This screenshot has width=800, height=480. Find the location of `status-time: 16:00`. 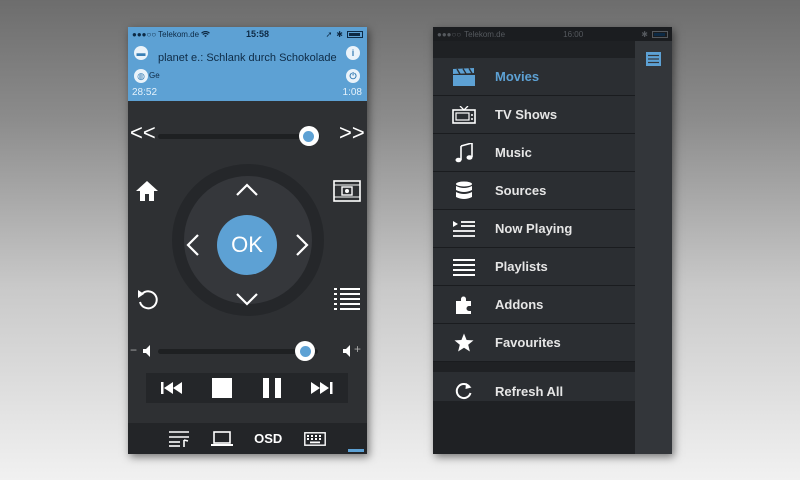

status-time: 16:00 is located at coordinates (573, 34).